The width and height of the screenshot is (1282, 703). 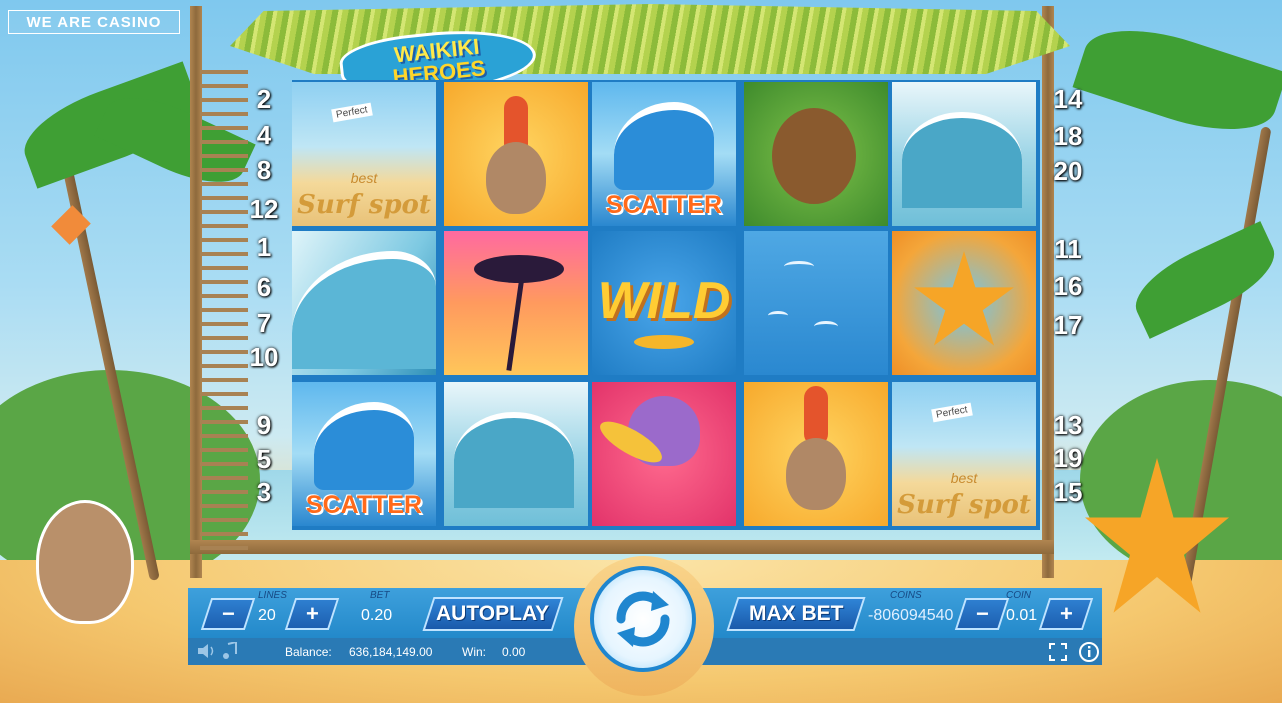 I want to click on reel-symbol-coconut, so click(x=816, y=154).